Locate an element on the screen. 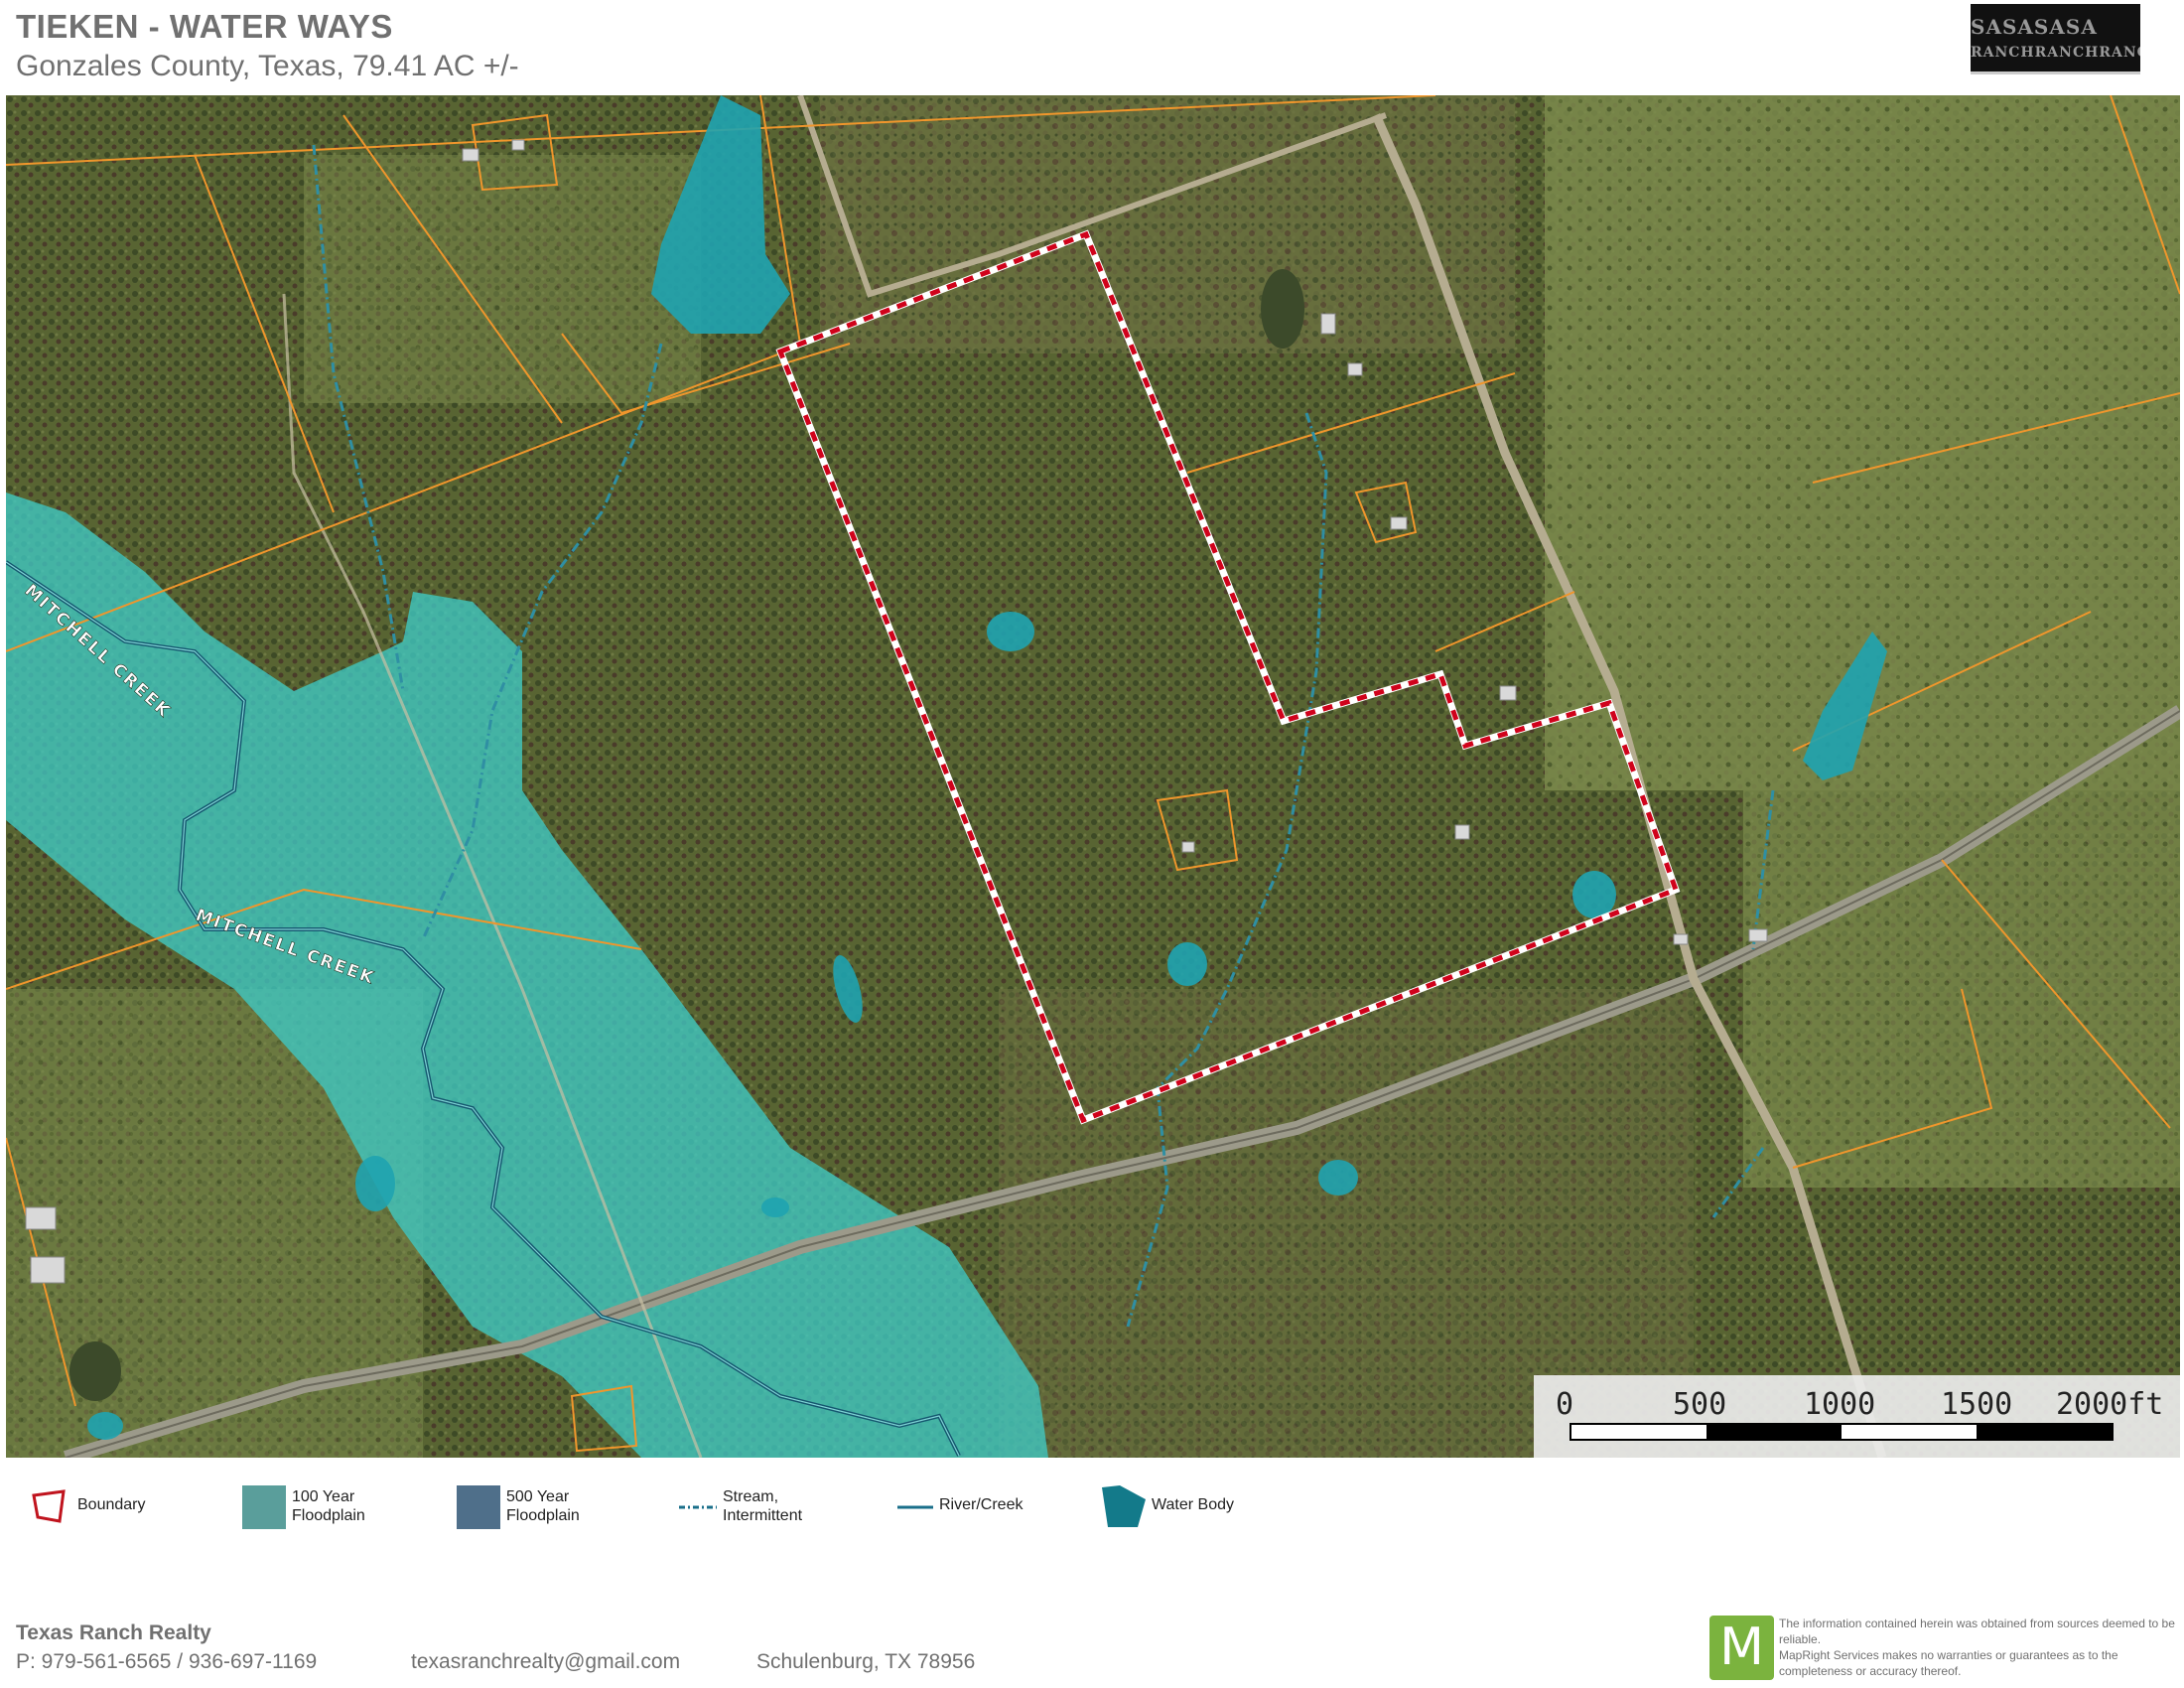 The height and width of the screenshot is (1688, 2184). footer-address: Schulenburg, TX 78956 is located at coordinates (866, 1661).